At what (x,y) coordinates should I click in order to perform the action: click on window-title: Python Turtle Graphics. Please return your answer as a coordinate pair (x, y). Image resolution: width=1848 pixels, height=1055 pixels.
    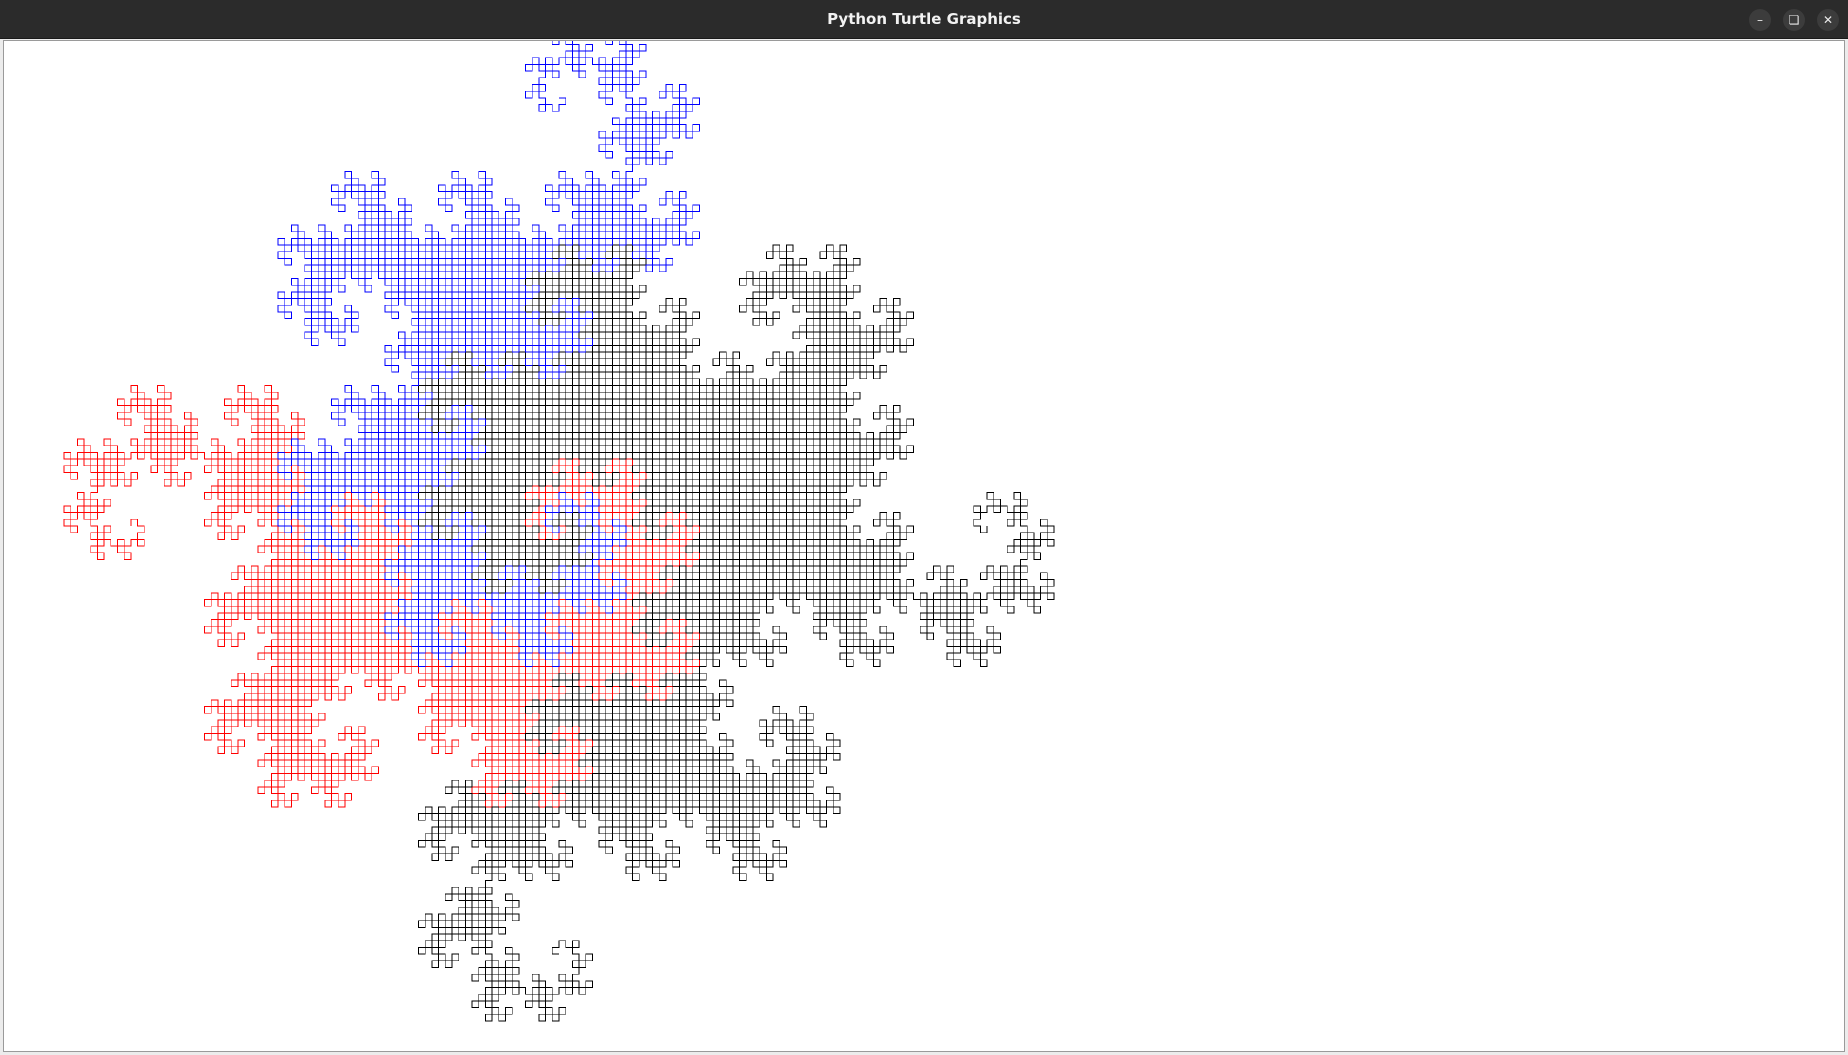
    Looking at the image, I should click on (924, 19).